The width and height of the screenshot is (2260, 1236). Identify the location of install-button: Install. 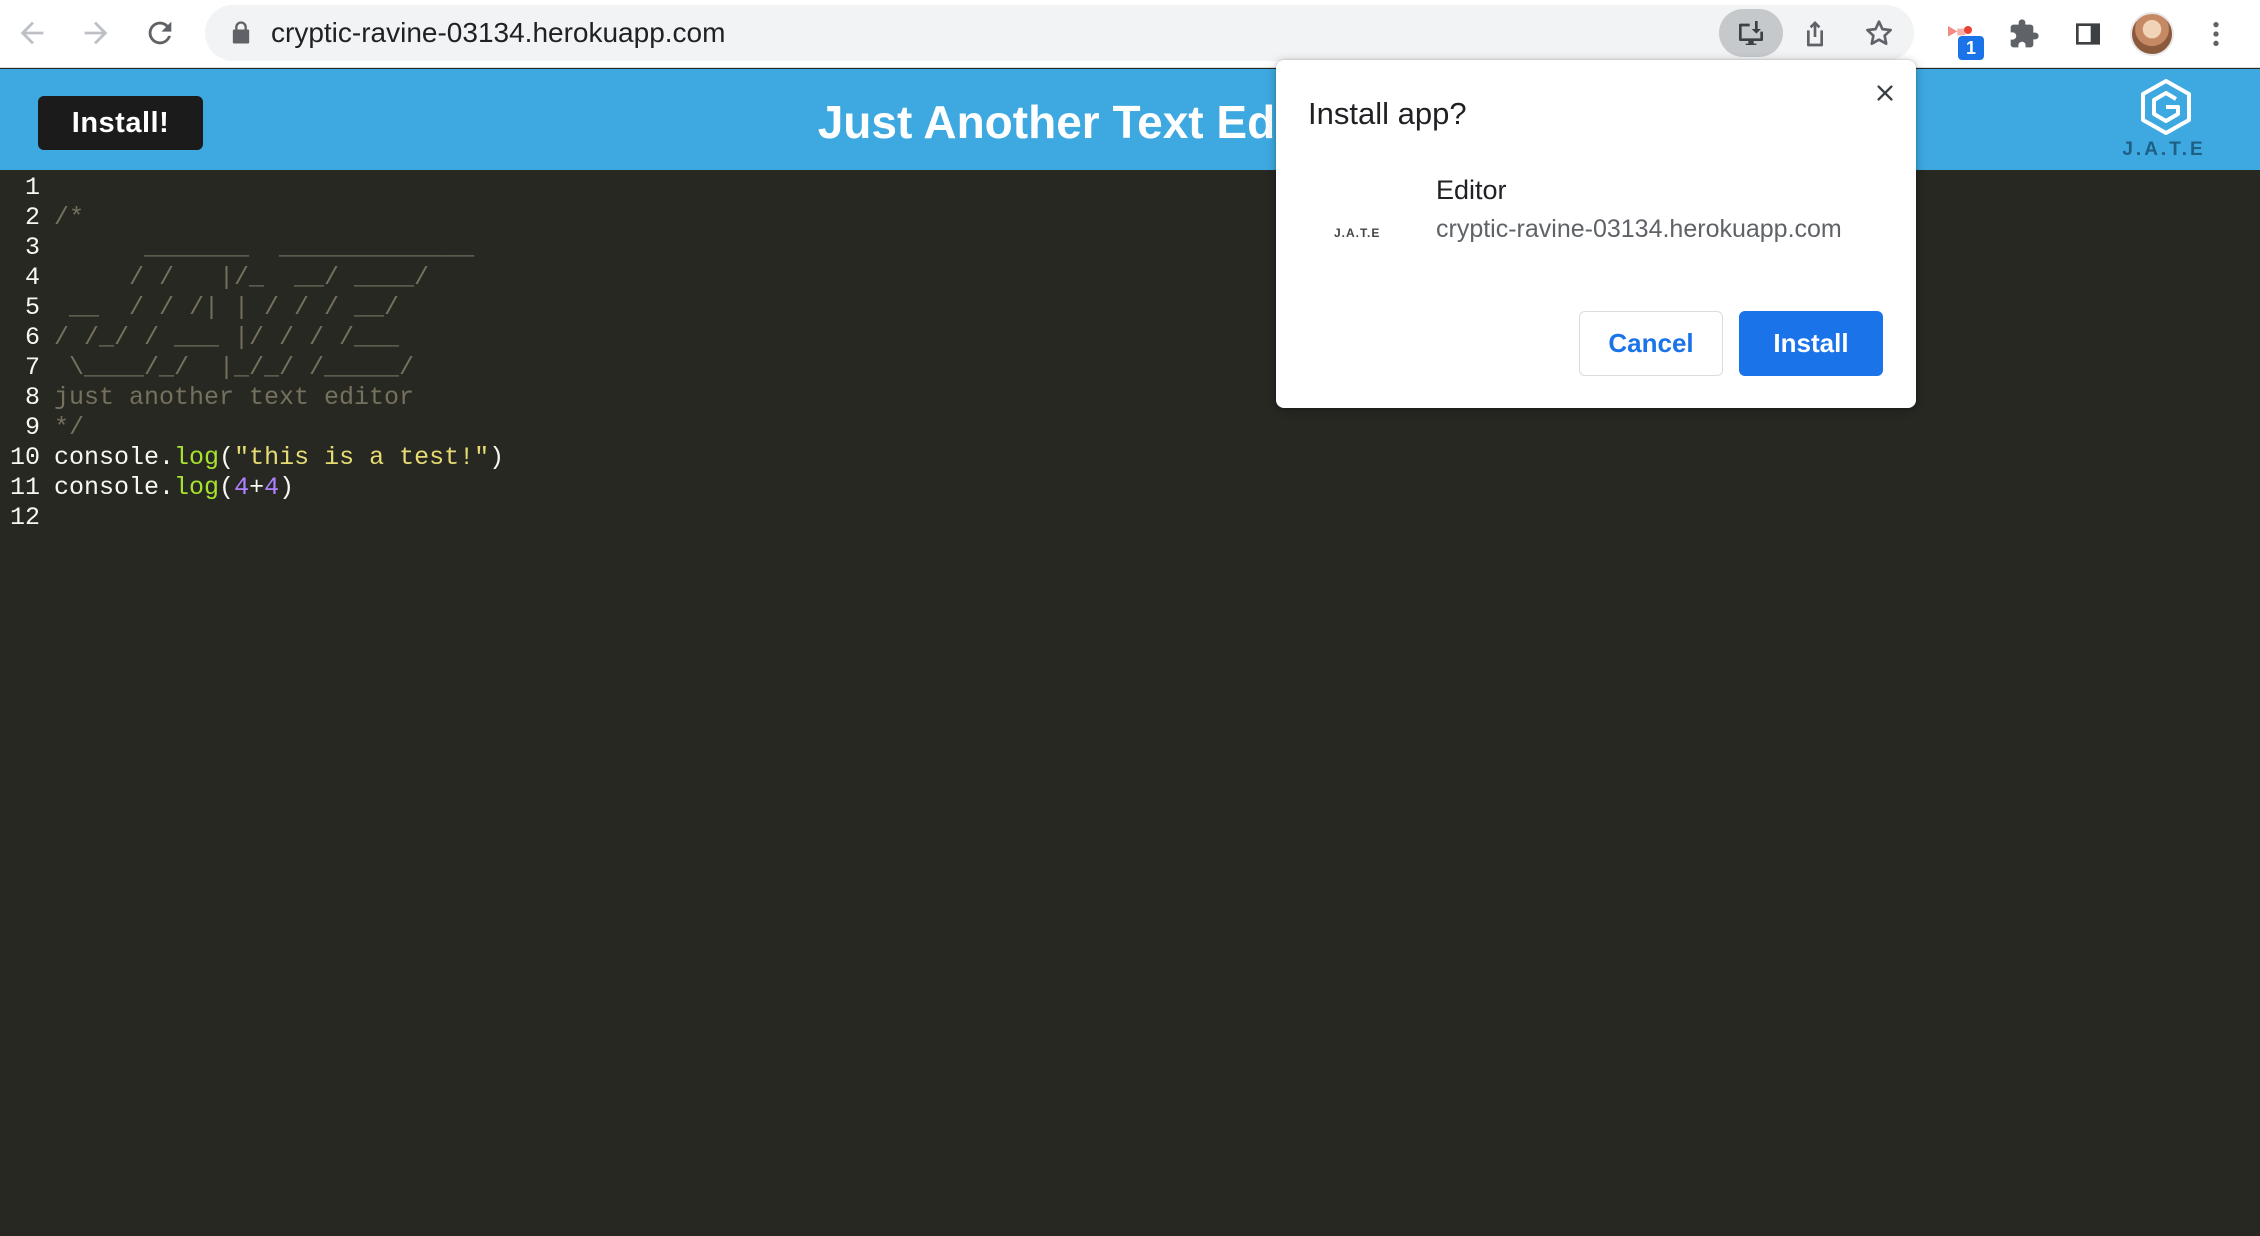
(1811, 343).